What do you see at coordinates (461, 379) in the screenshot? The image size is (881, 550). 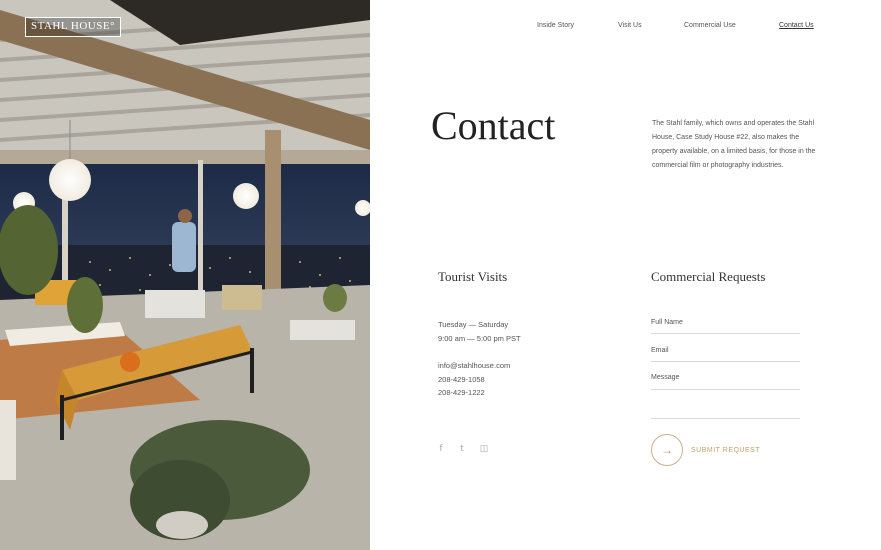 I see `contact-phone-1: 208-429-1058` at bounding box center [461, 379].